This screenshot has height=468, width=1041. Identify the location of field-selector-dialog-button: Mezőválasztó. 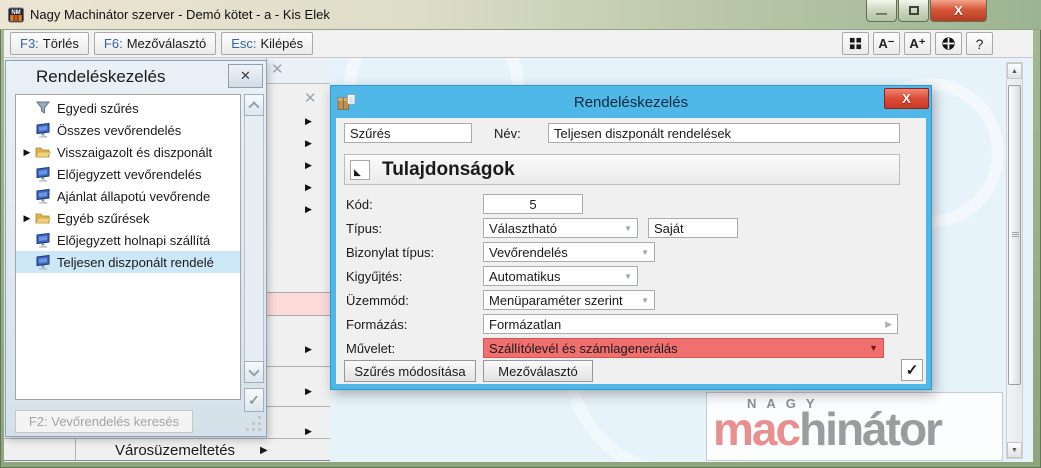
(538, 371).